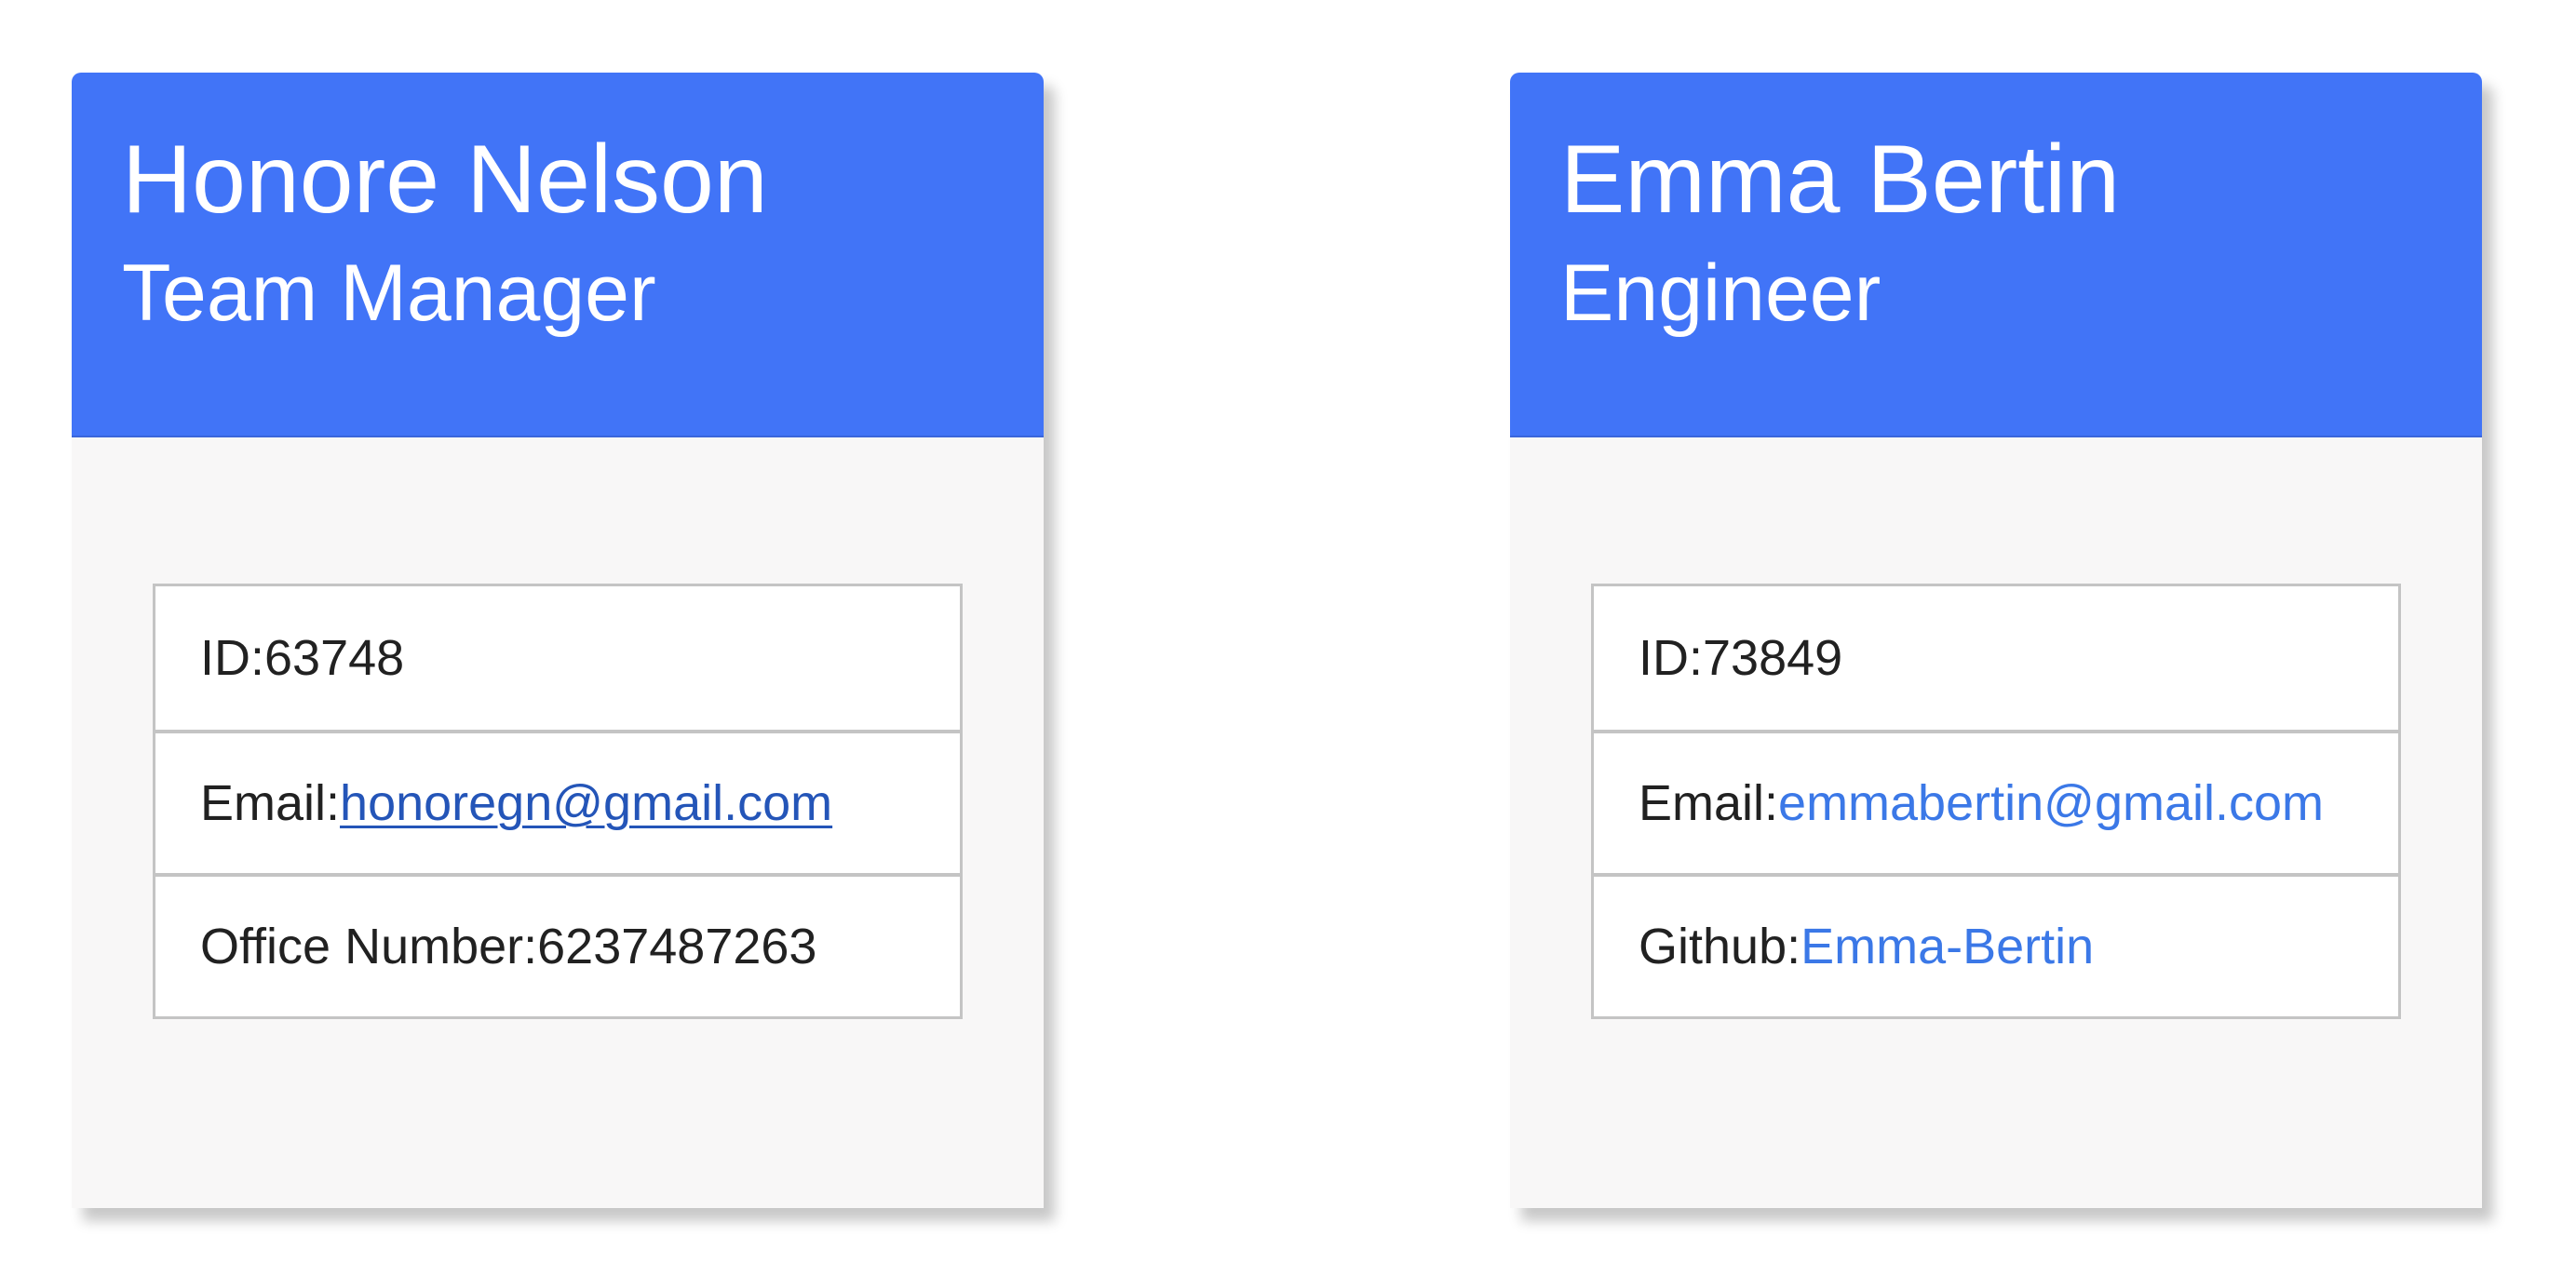  I want to click on employee-email-item: Email: emmabertin@gmail.com, so click(1996, 801).